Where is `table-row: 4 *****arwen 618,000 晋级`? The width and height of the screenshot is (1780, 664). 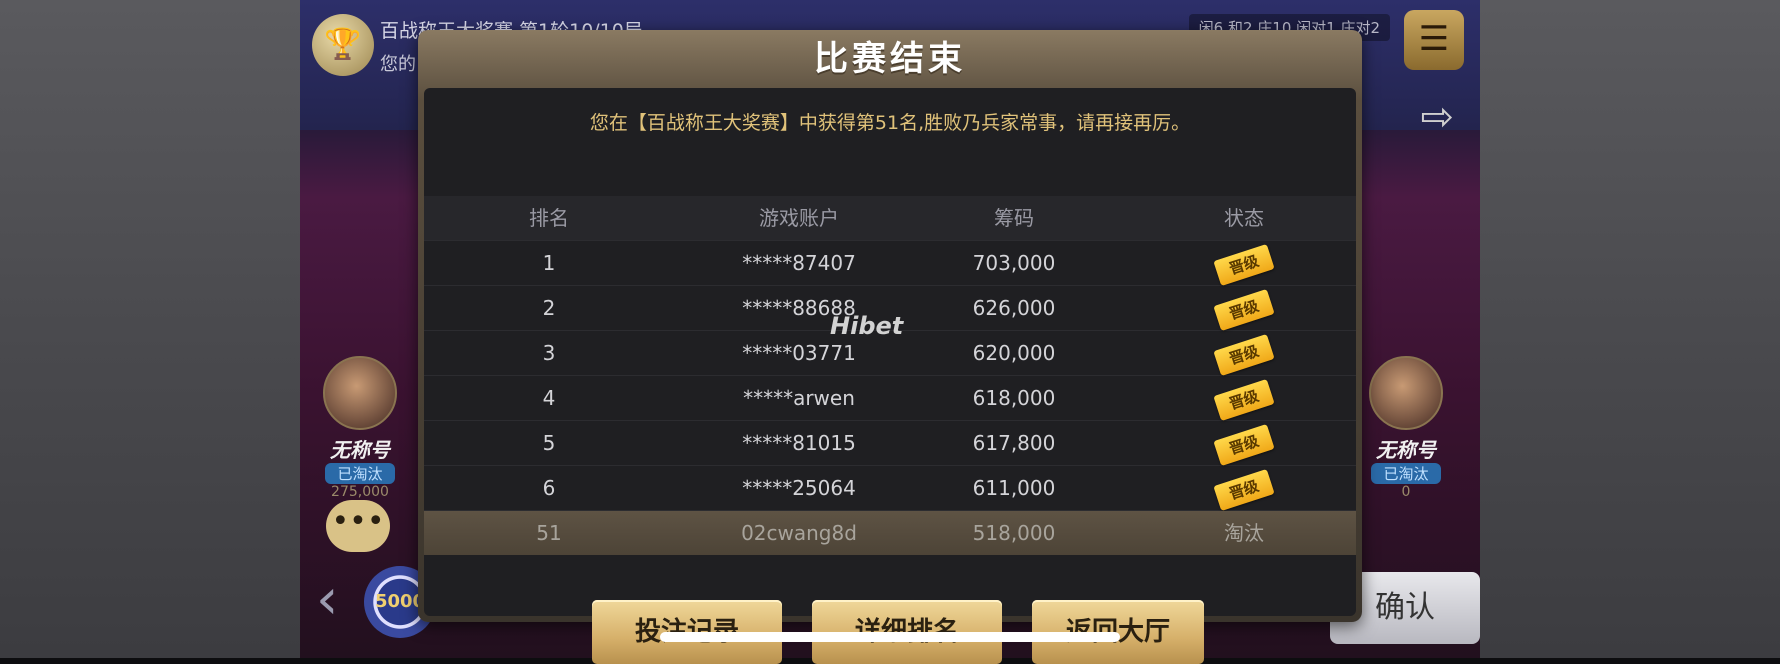 table-row: 4 *****arwen 618,000 晋级 is located at coordinates (890, 398).